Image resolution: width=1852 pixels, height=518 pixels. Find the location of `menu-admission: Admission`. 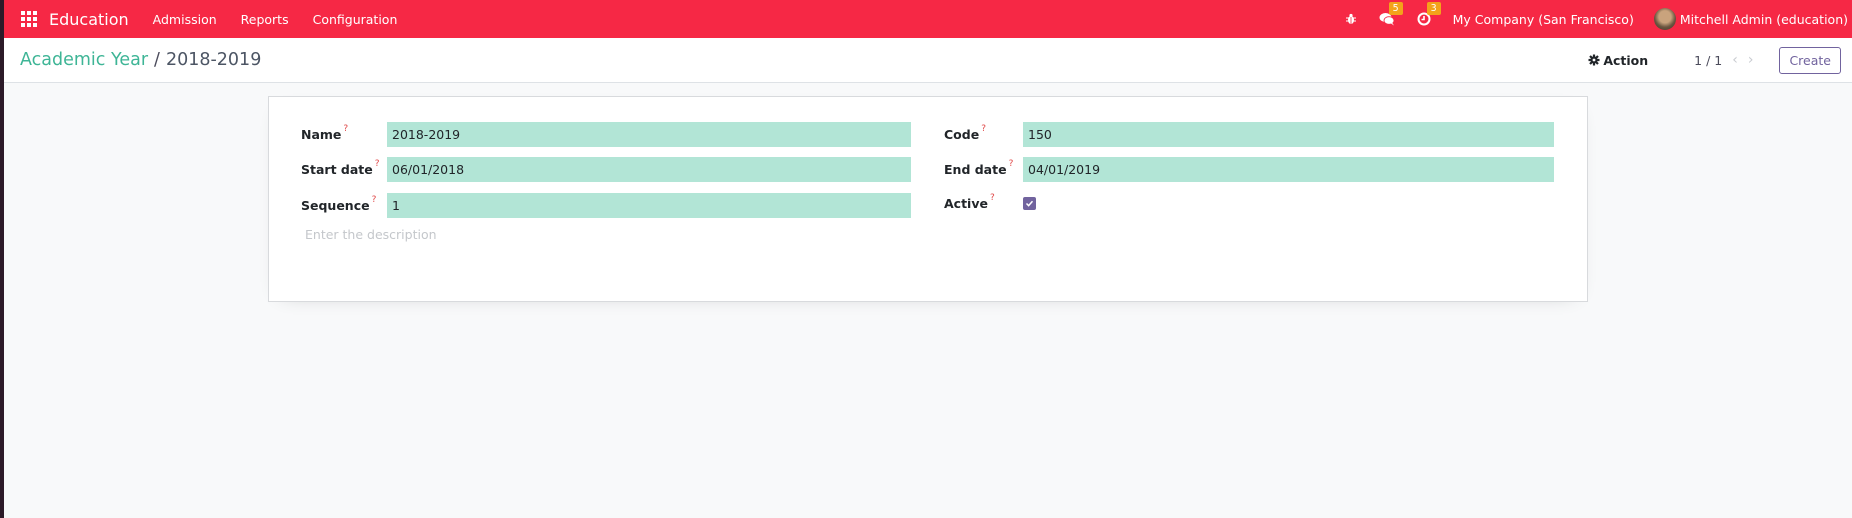

menu-admission: Admission is located at coordinates (185, 19).